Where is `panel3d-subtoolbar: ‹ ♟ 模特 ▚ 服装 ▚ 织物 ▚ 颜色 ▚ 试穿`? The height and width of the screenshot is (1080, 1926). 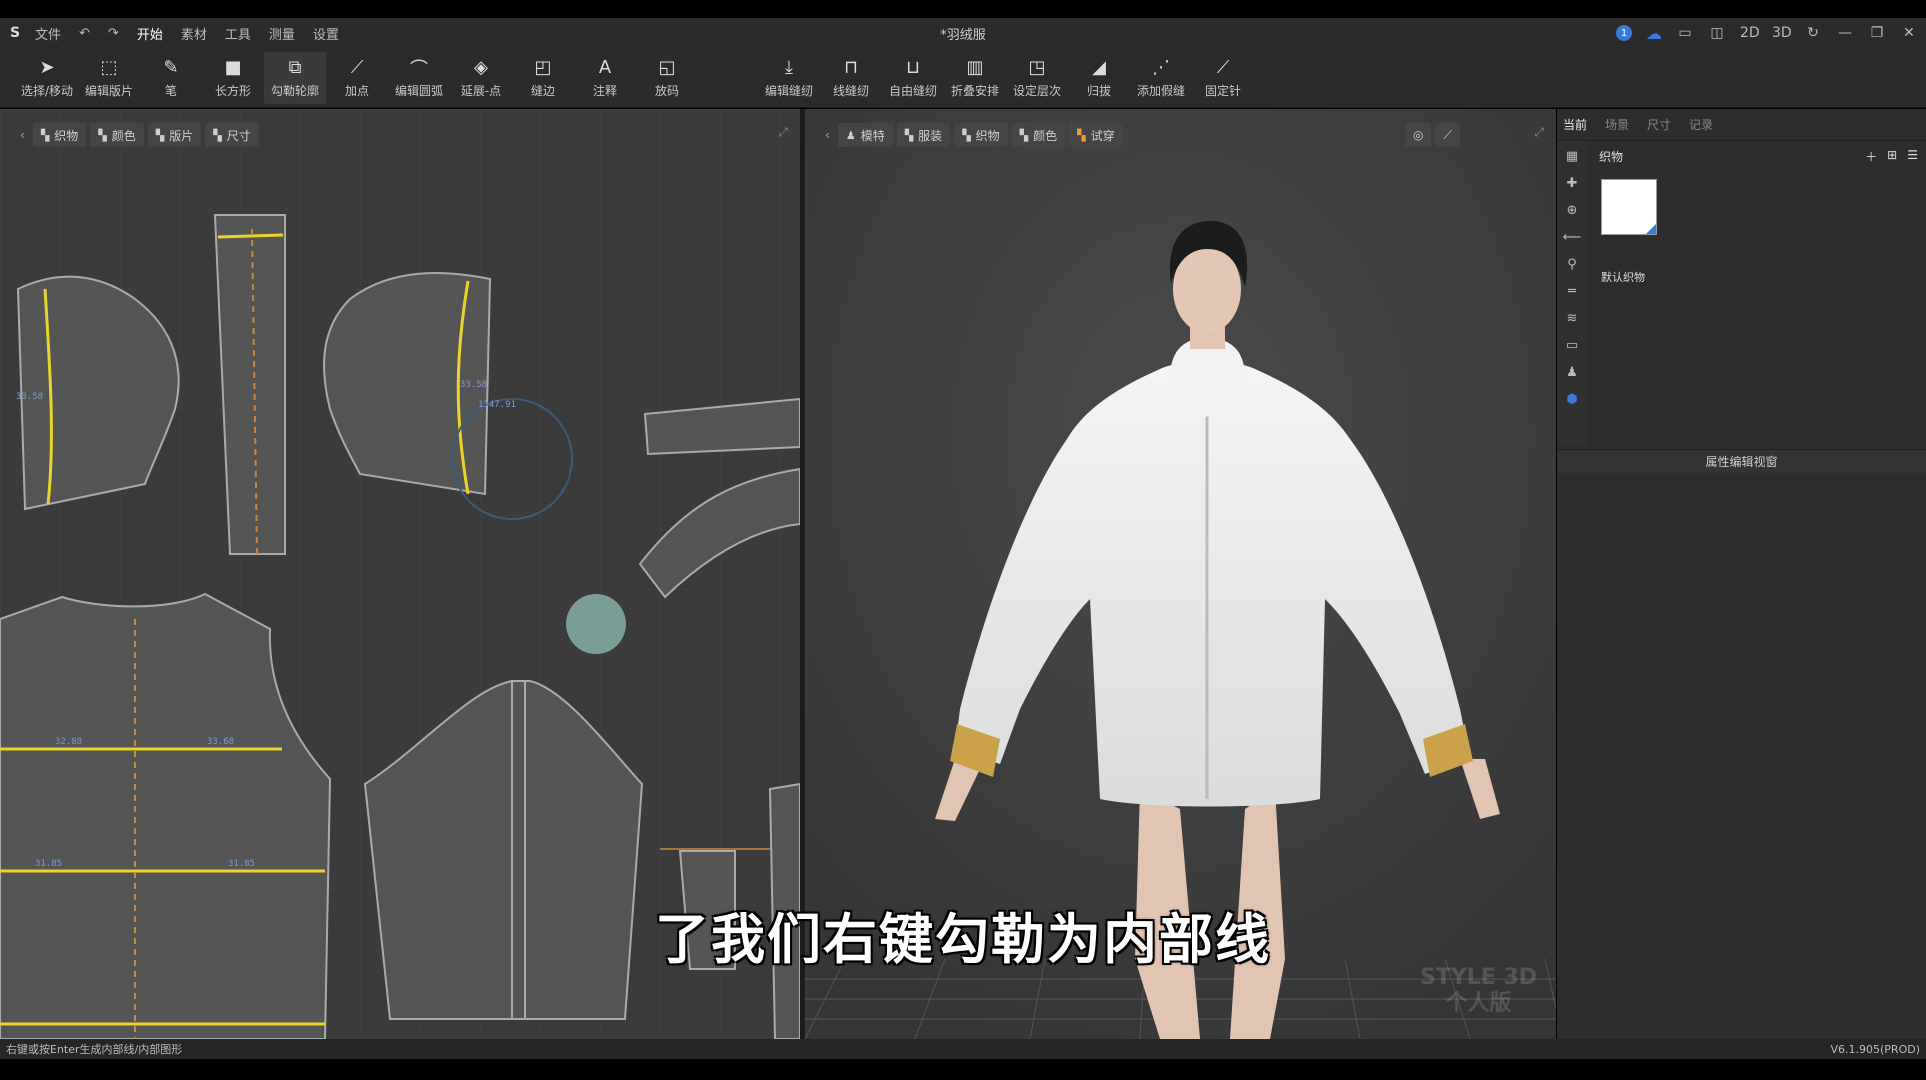
panel3d-subtoolbar: ‹ ♟ 模特 ▚ 服装 ▚ 织物 ▚ 颜色 ▚ 试穿 is located at coordinates (972, 135).